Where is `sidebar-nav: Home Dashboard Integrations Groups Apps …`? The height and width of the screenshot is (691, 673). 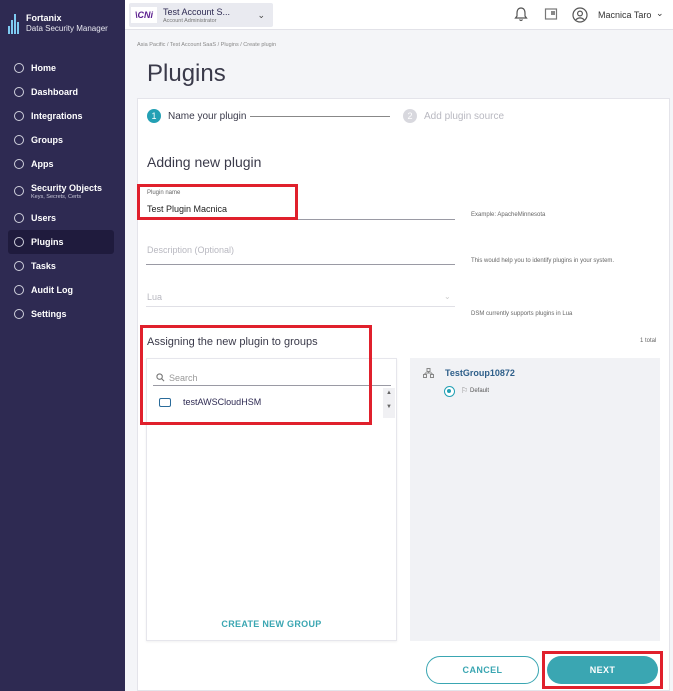 sidebar-nav: Home Dashboard Integrations Groups Apps … is located at coordinates (61, 191).